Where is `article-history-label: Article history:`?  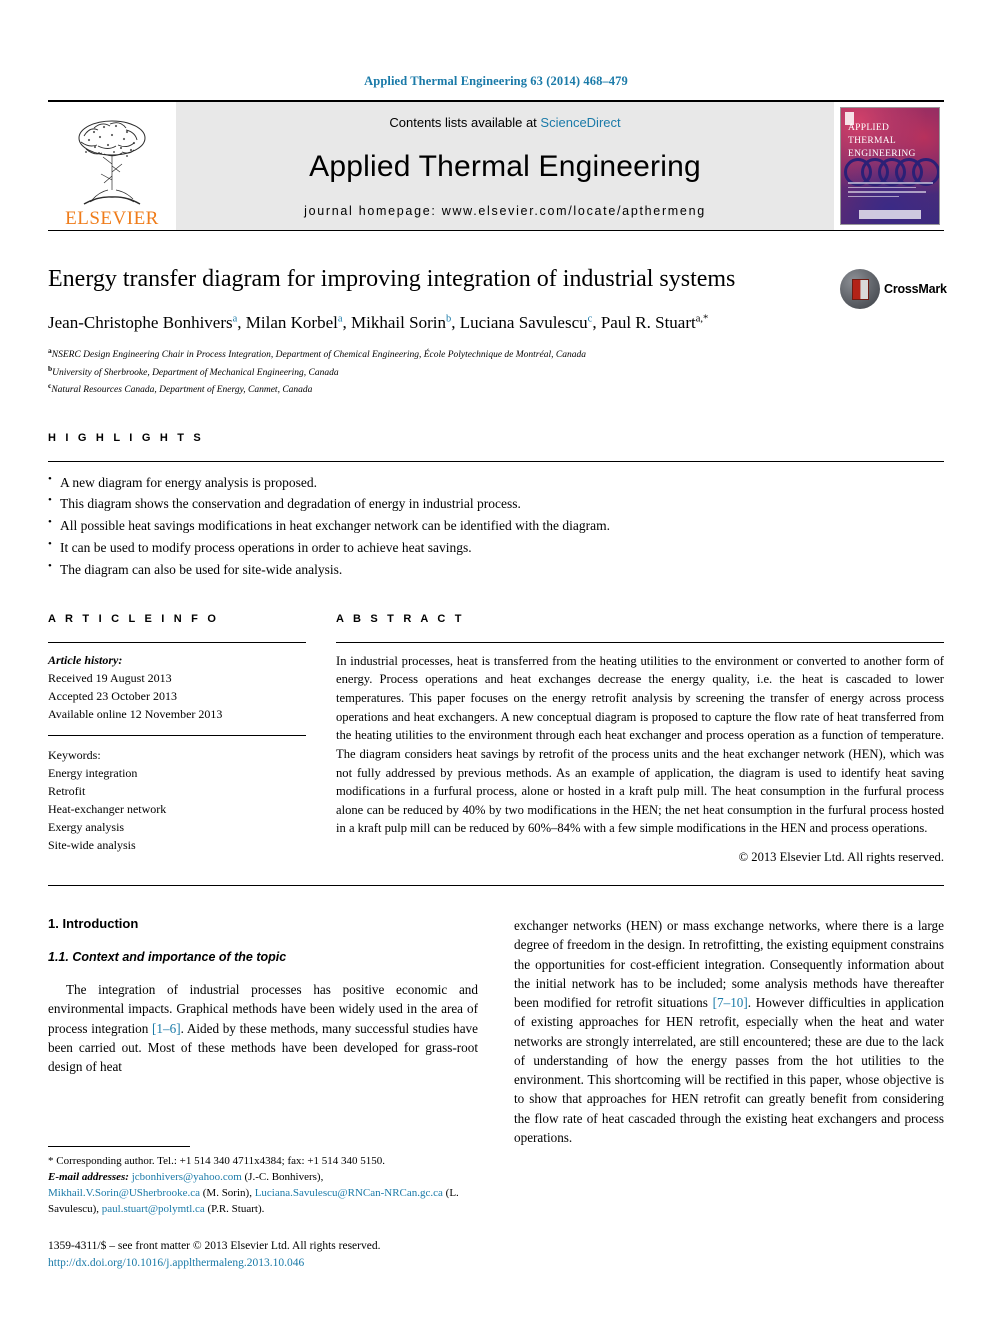
article-history-label: Article history: is located at coordinates (85, 659).